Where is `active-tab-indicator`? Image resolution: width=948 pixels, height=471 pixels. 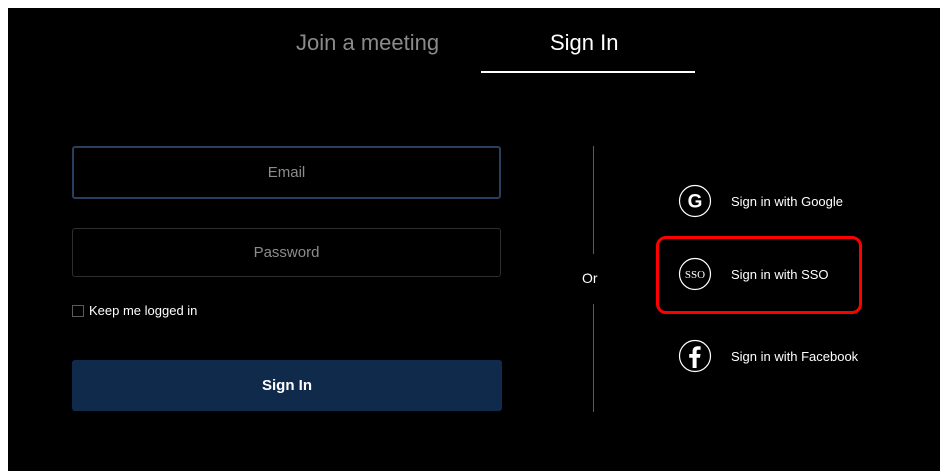
active-tab-indicator is located at coordinates (588, 72).